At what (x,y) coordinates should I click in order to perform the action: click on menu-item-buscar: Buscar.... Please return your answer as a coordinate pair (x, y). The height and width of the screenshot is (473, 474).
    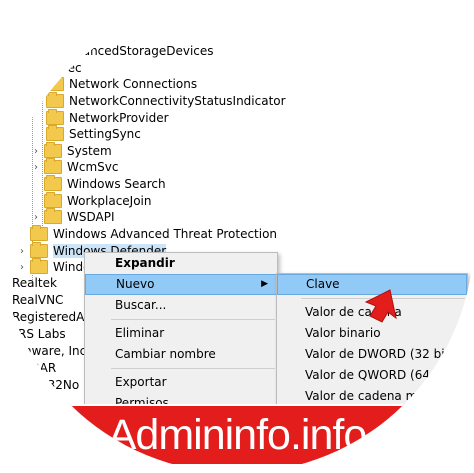
    Looking at the image, I should click on (181, 305).